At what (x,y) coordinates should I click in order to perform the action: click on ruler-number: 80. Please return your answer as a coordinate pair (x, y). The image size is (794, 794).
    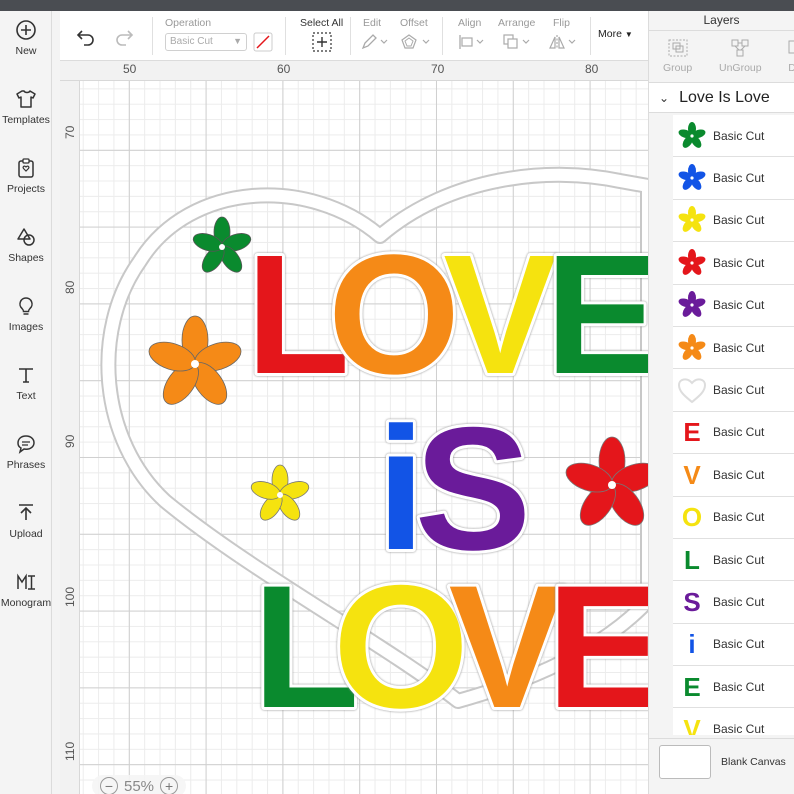
    Looking at the image, I should click on (70, 287).